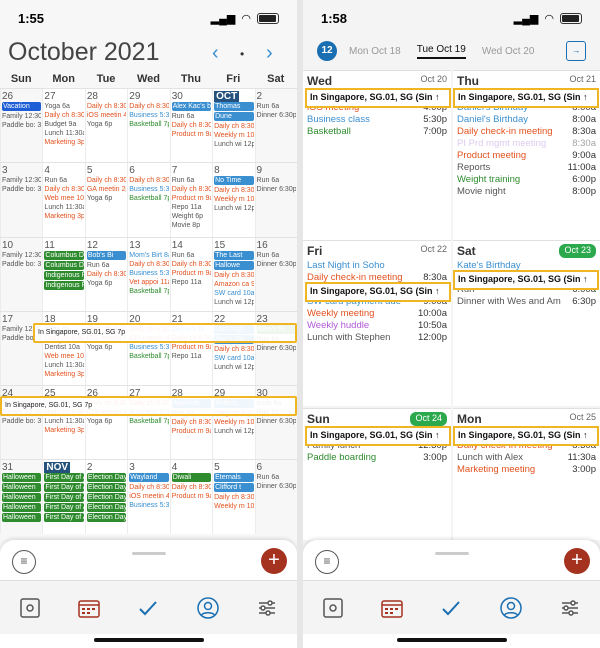 The width and height of the screenshot is (600, 648). I want to click on day-cell: 5Daily ch 8:30aGA meetin 2pYoga 6p, so click(106, 200).